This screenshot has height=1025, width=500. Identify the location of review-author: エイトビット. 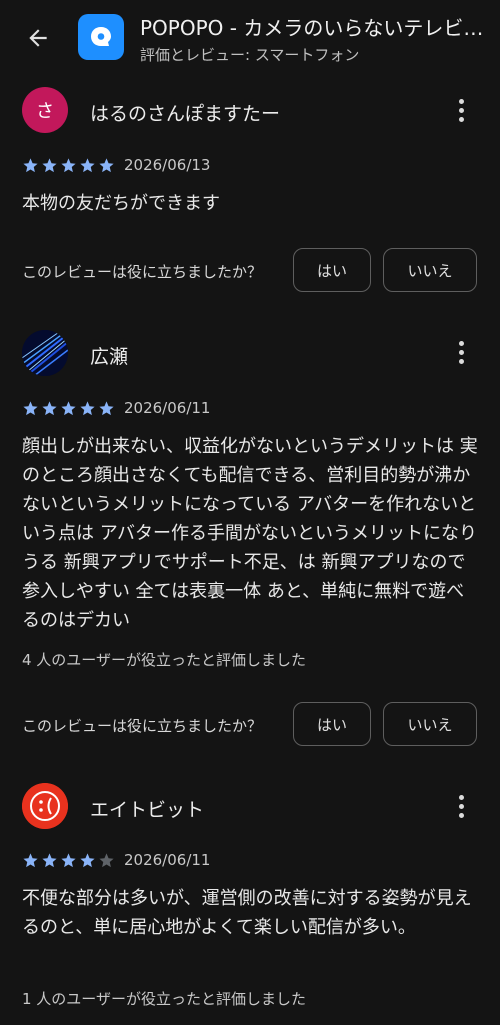
(147, 810).